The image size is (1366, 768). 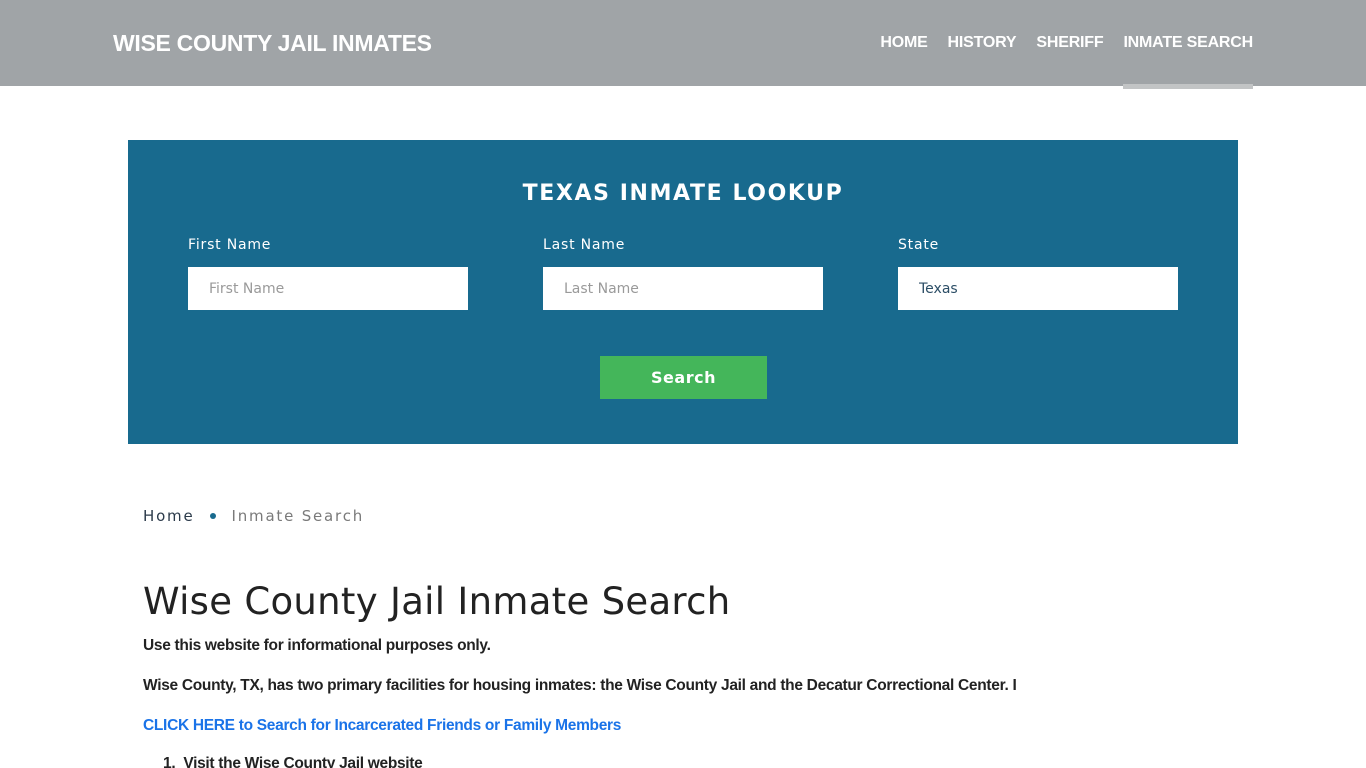 What do you see at coordinates (272, 43) in the screenshot?
I see `site-logo: WISE COUNTY JAIL INMATES` at bounding box center [272, 43].